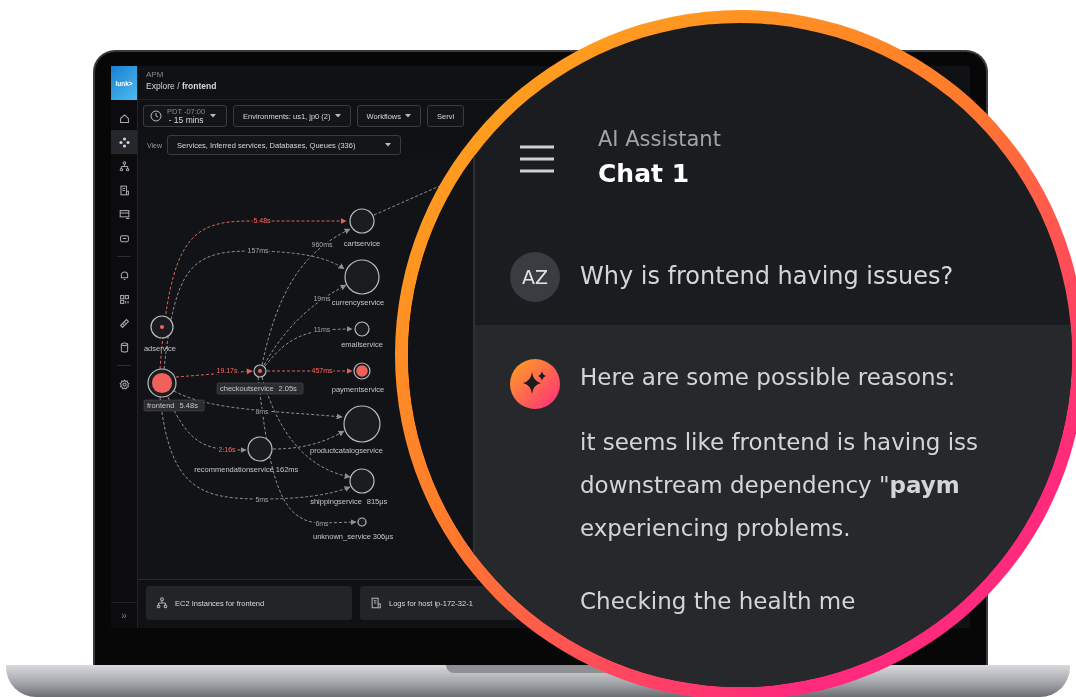 This screenshot has width=1076, height=697. I want to click on time-range: - 15 mins, so click(186, 119).